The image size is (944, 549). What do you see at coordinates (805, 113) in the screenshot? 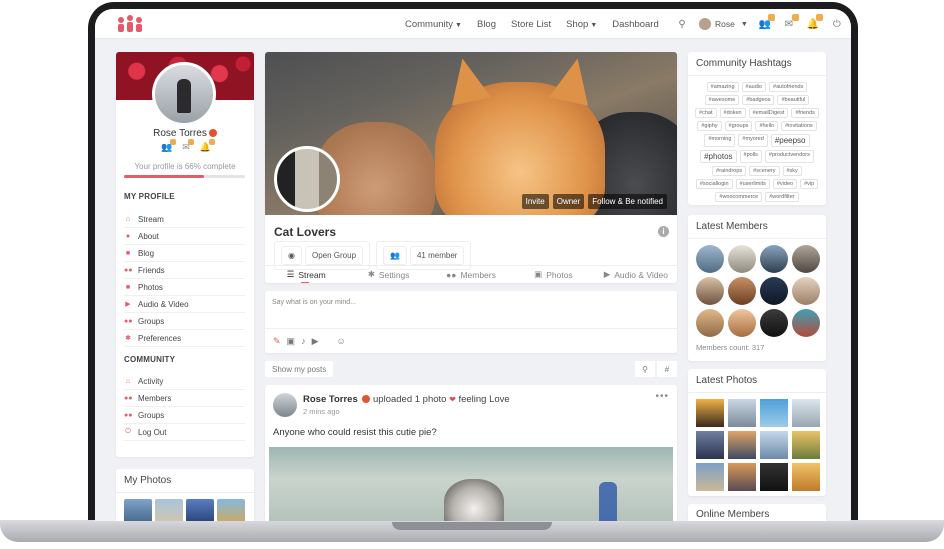
I see `hashtag-link: #friends` at bounding box center [805, 113].